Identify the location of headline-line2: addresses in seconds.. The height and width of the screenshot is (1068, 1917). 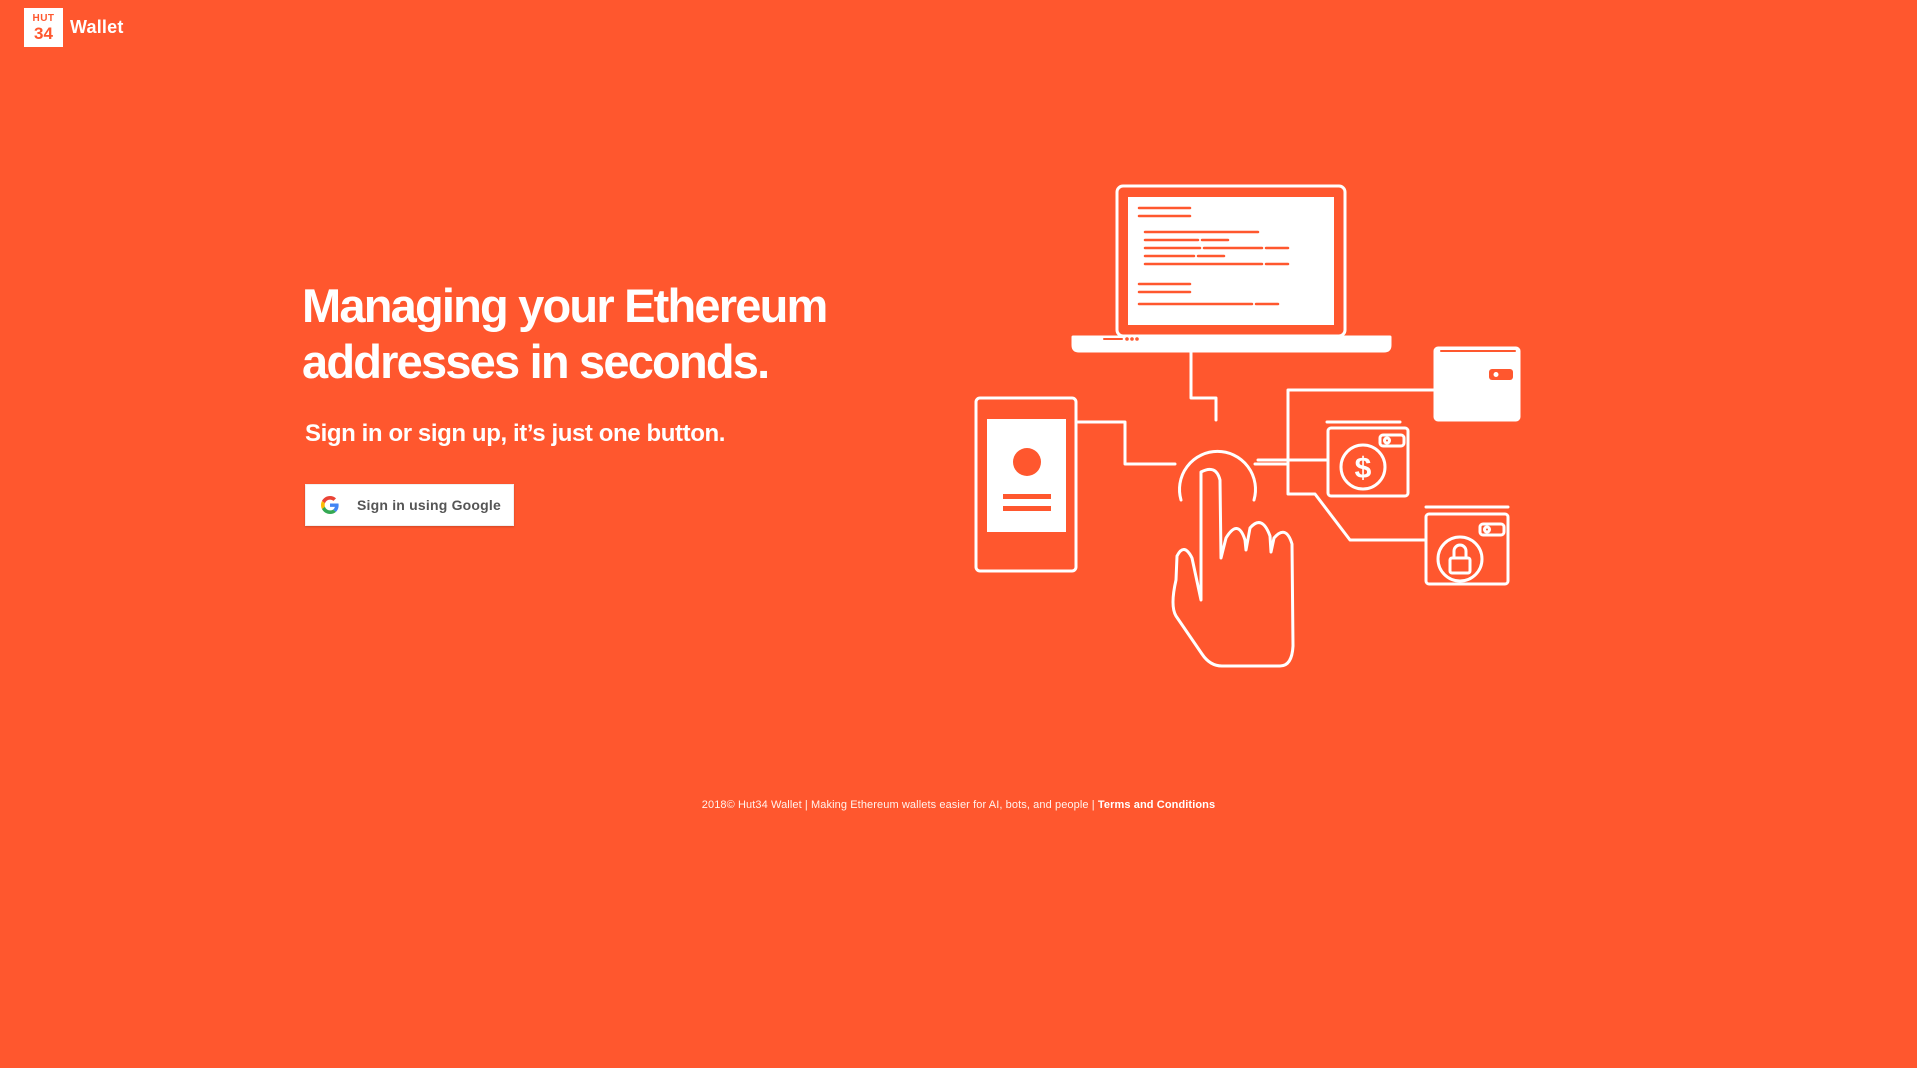
(536, 361).